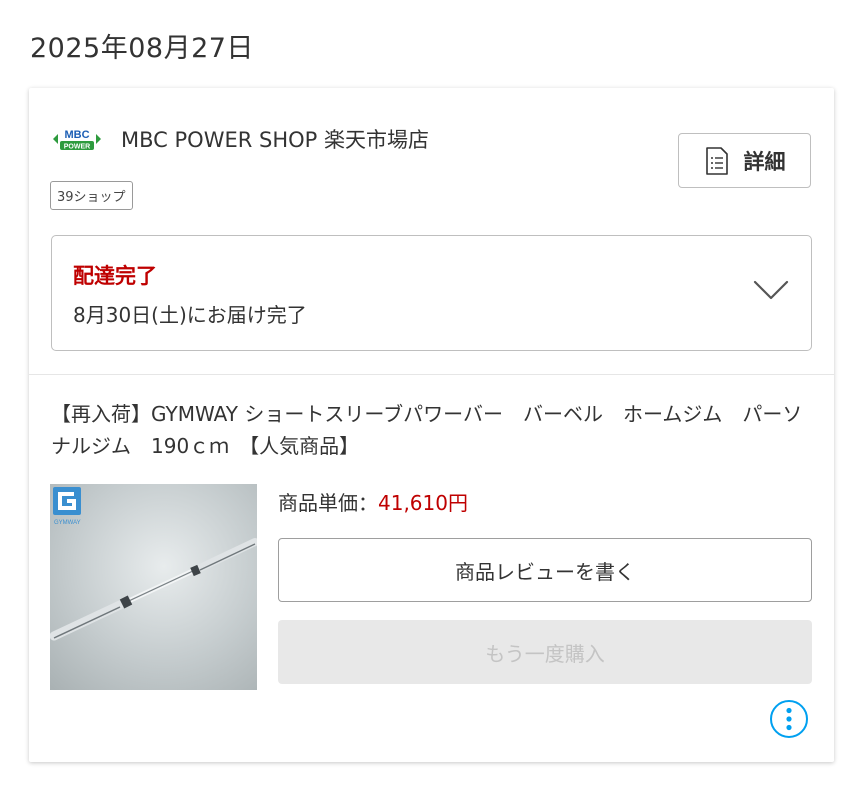 This screenshot has width=863, height=786. I want to click on shop-header: MBC POWER MBC POWER SHOP 楽天市場店, so click(240, 139).